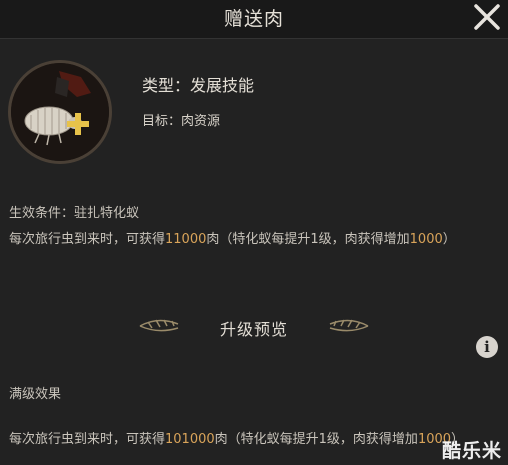 The image size is (508, 465). What do you see at coordinates (471, 451) in the screenshot?
I see `watermark: 酷乐米` at bounding box center [471, 451].